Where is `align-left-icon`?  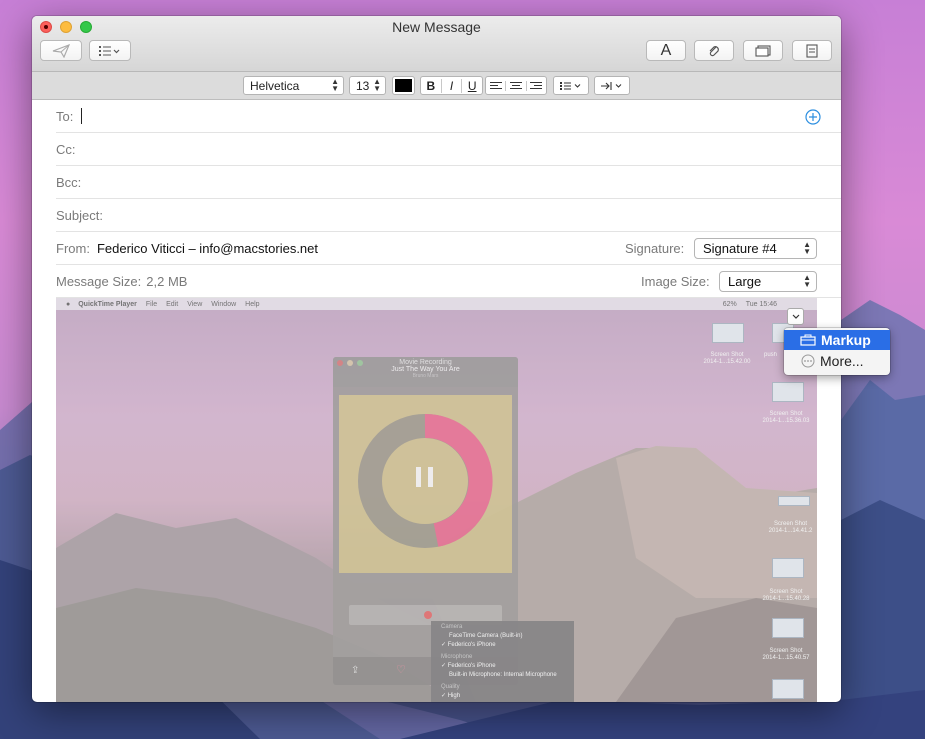
align-left-icon is located at coordinates (495, 85).